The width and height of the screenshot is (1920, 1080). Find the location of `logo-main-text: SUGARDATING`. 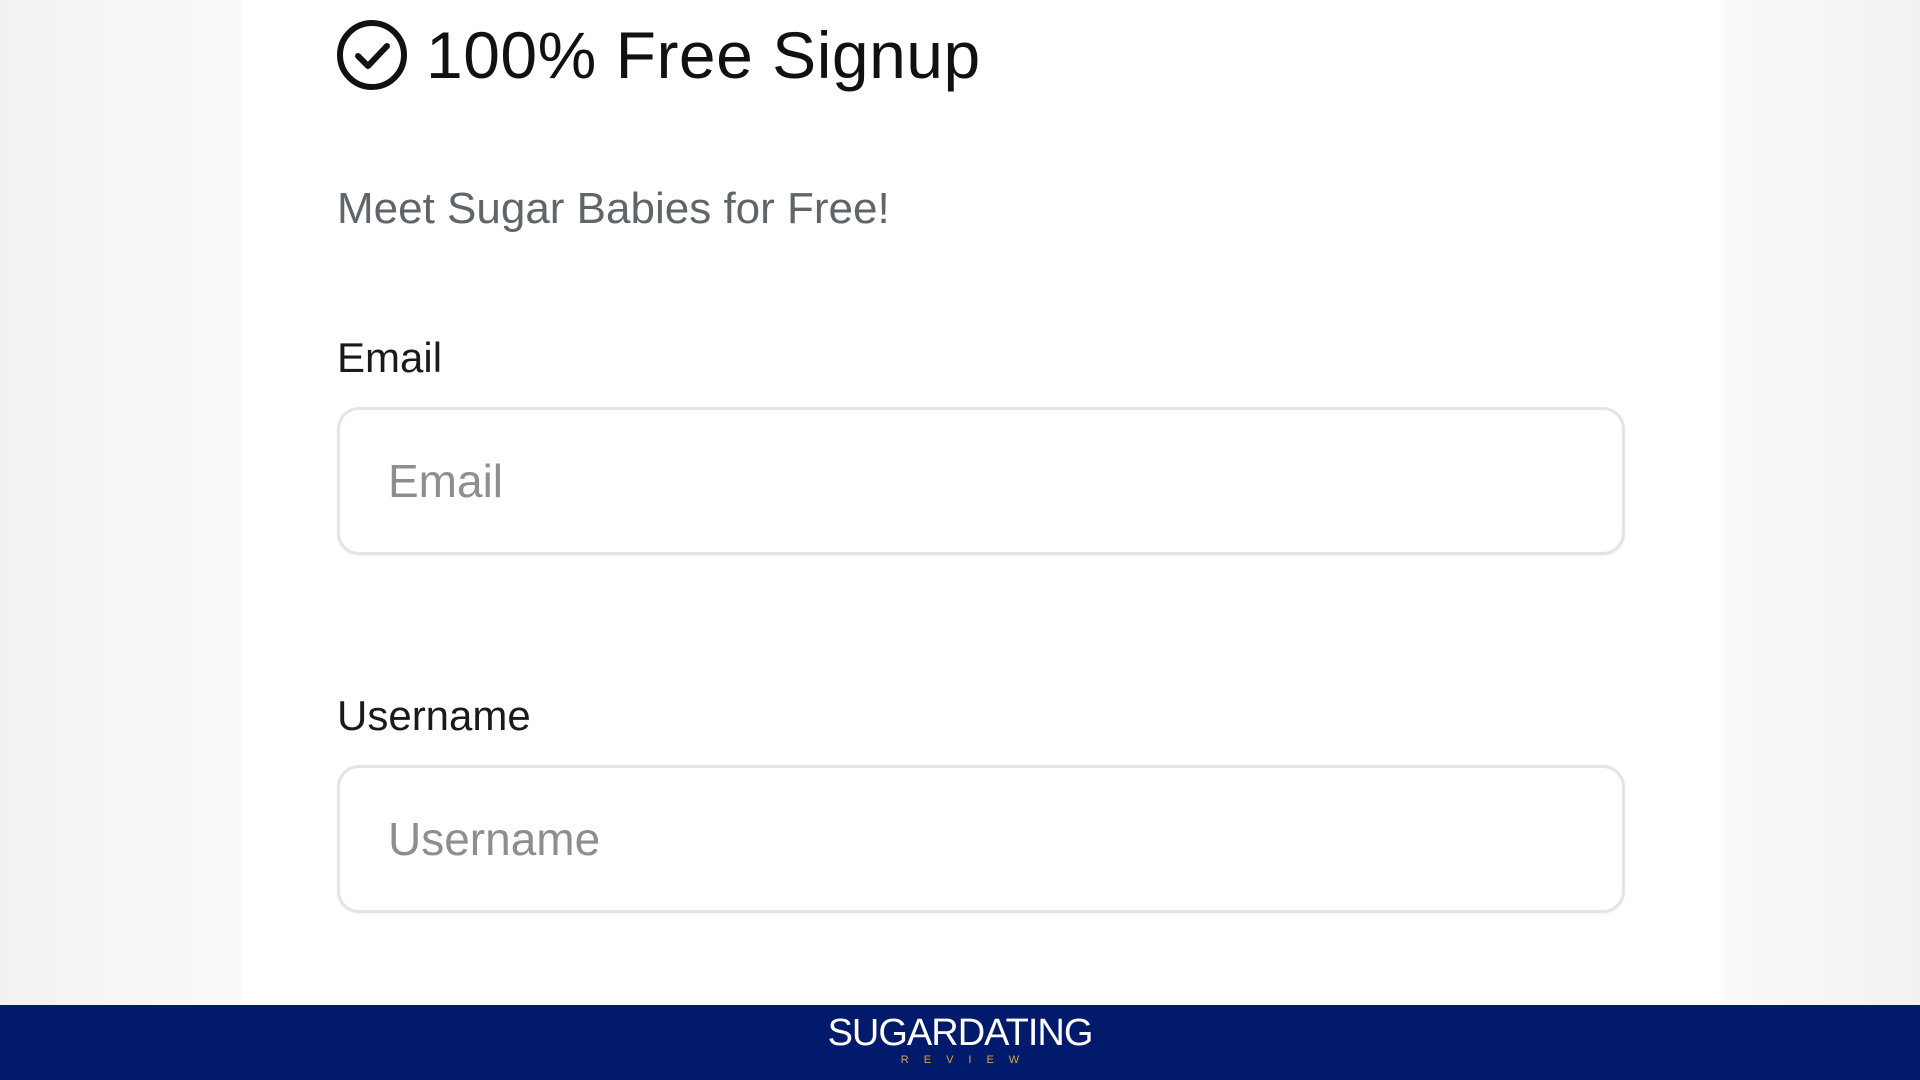

logo-main-text: SUGARDATING is located at coordinates (960, 1033).